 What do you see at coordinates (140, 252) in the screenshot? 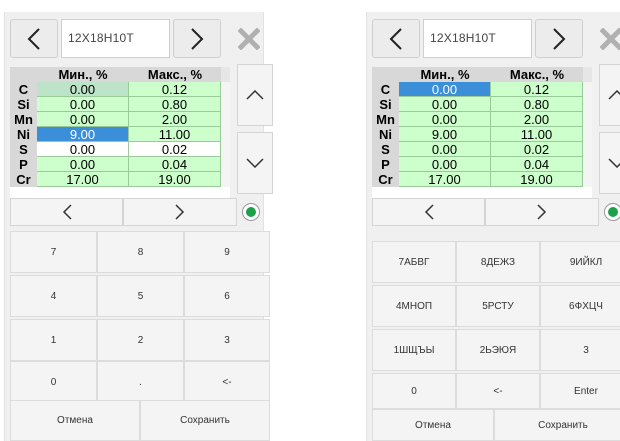
I see `key-8: 8` at bounding box center [140, 252].